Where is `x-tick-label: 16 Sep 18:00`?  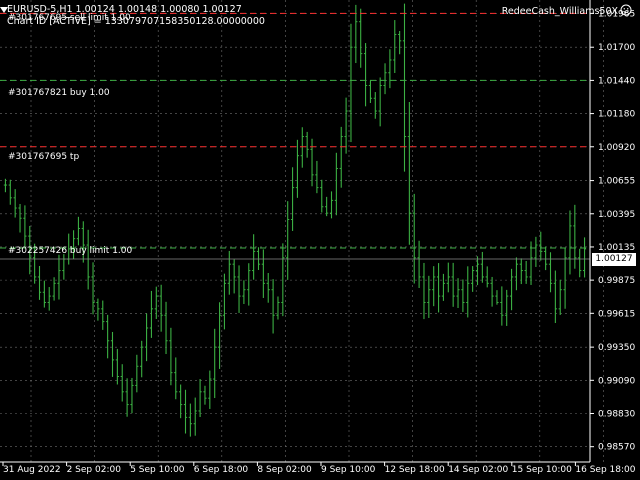 x-tick-label: 16 Sep 18:00 is located at coordinates (605, 470).